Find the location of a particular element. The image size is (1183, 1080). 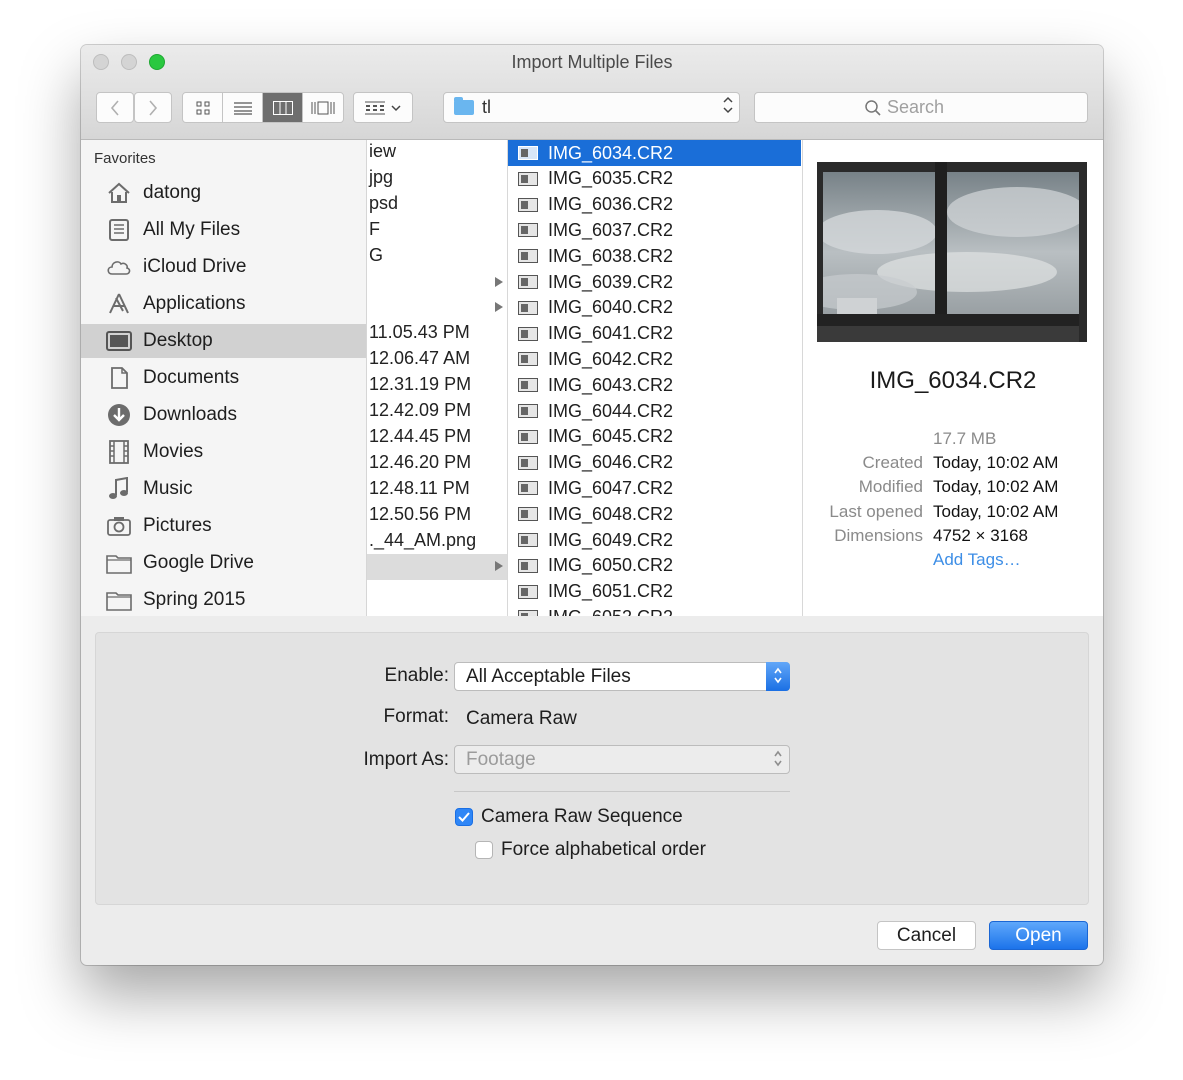

force-alphabetical-label: Force alphabetical order is located at coordinates (603, 850).